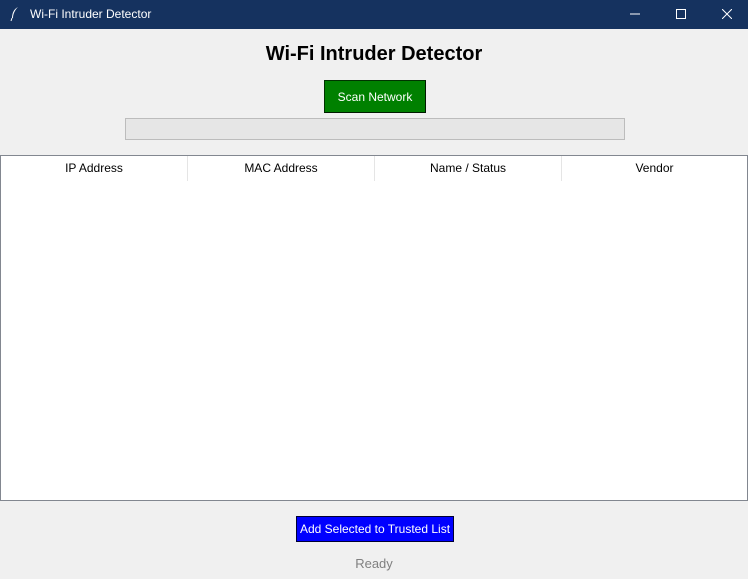  I want to click on scan-progress-bar, so click(375, 129).